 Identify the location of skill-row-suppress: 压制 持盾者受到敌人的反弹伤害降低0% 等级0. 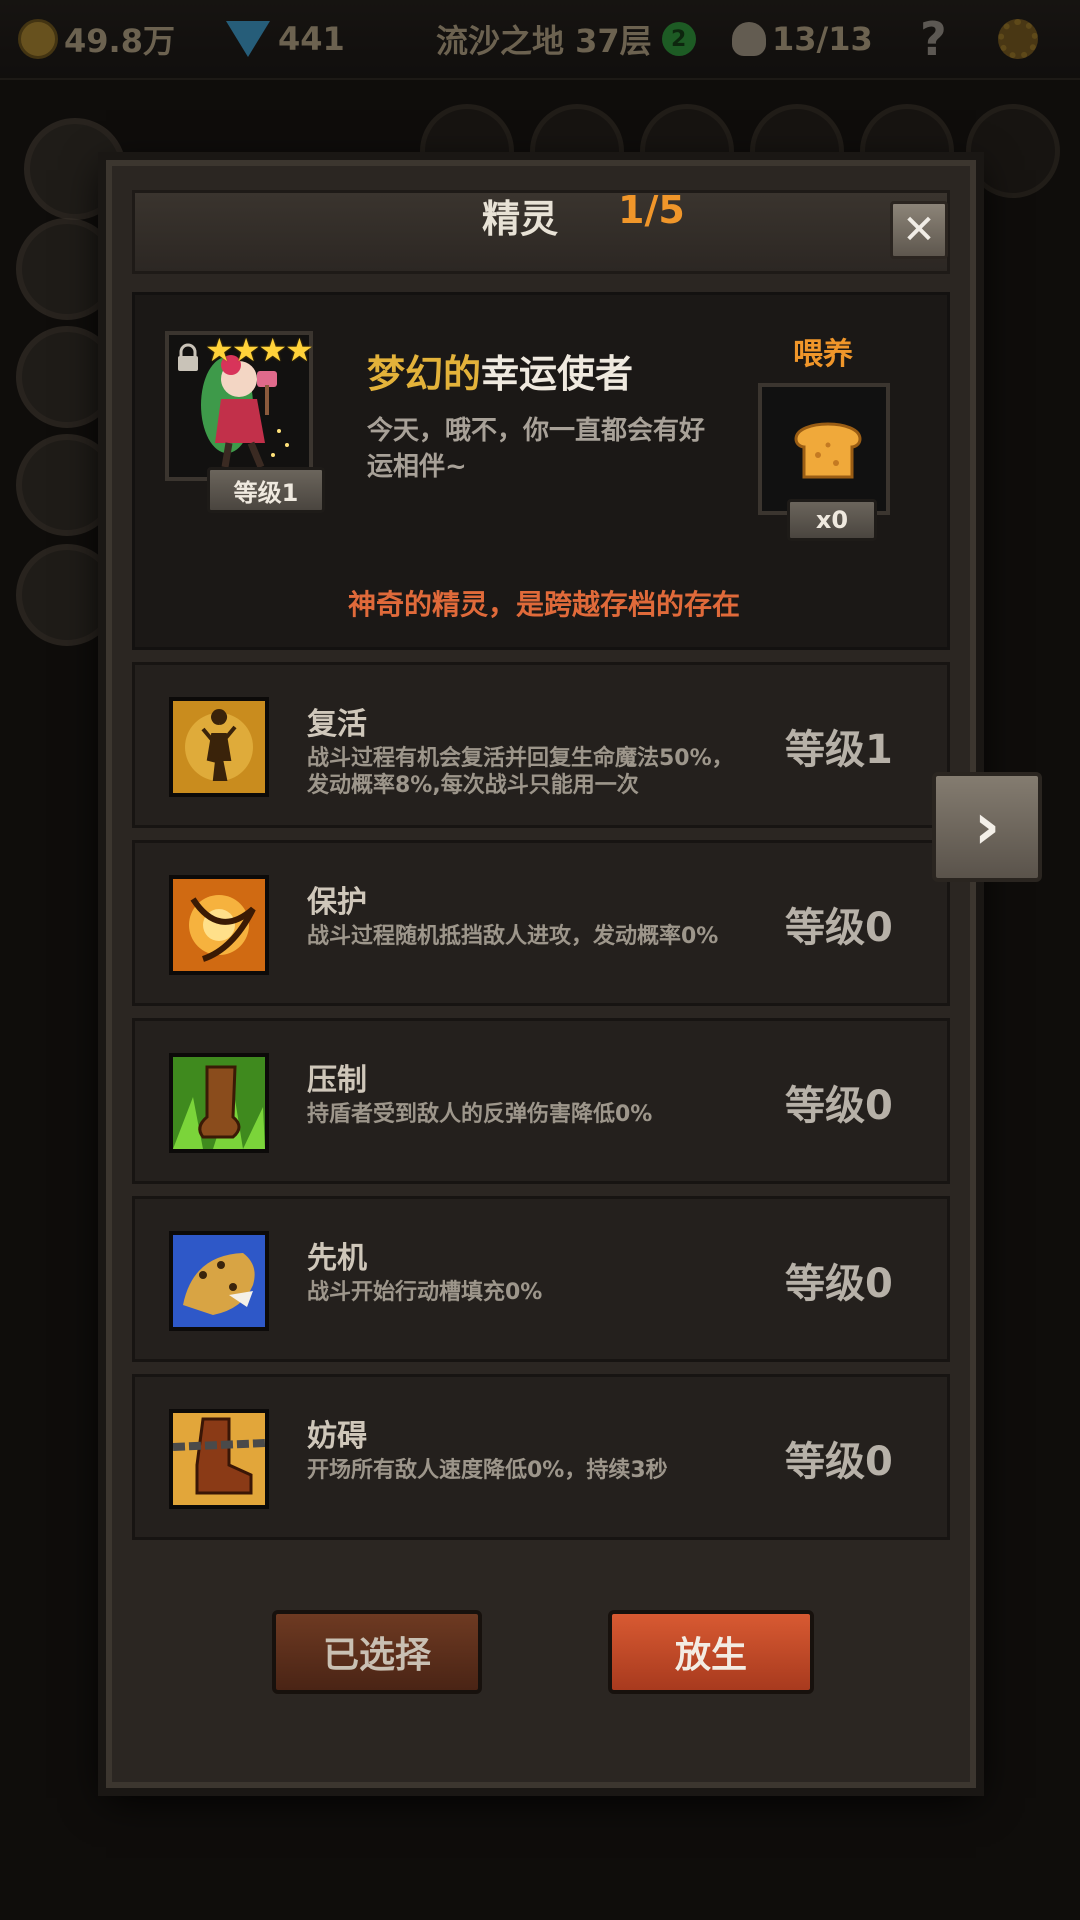
(541, 1101).